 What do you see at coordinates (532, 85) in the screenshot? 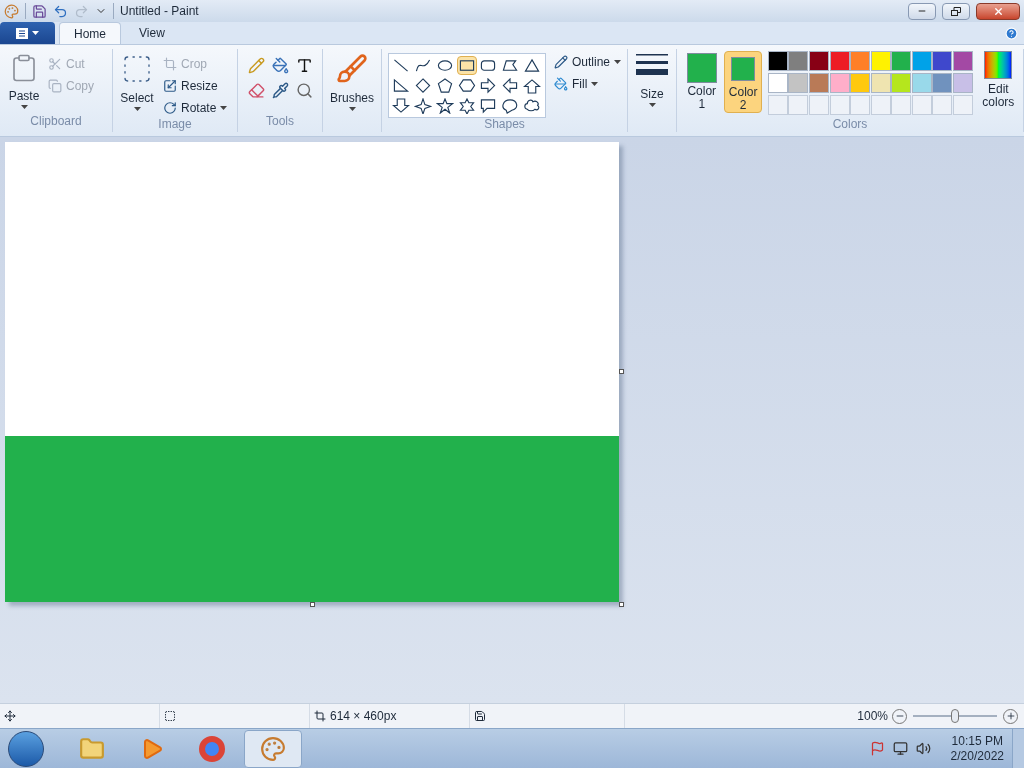
I see `shape-up-arrow` at bounding box center [532, 85].